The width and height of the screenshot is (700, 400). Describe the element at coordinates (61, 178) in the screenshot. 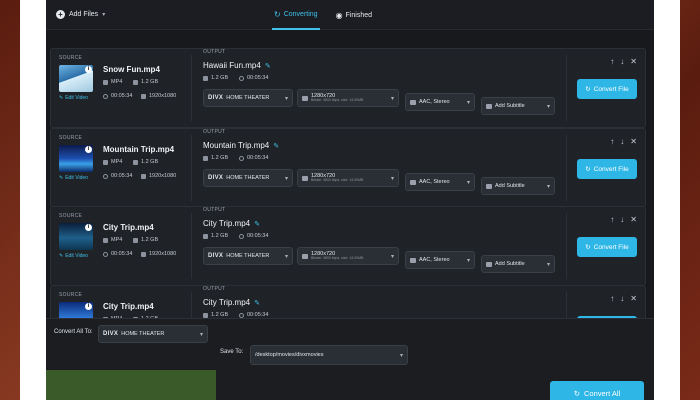

I see `edit-icon: ✎` at that location.